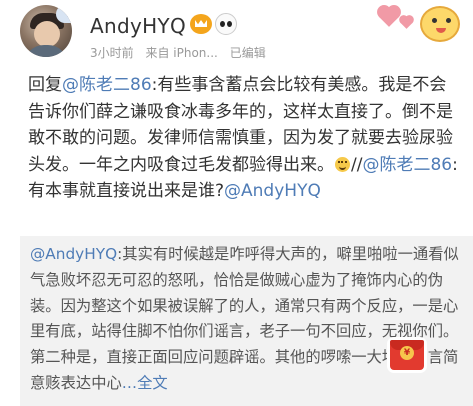  What do you see at coordinates (47, 34) in the screenshot?
I see `avatar-face` at bounding box center [47, 34].